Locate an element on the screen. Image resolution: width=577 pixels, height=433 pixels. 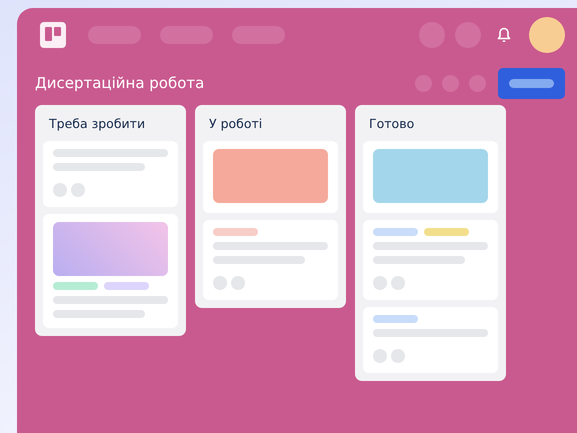
avatar-icon is located at coordinates (547, 35).